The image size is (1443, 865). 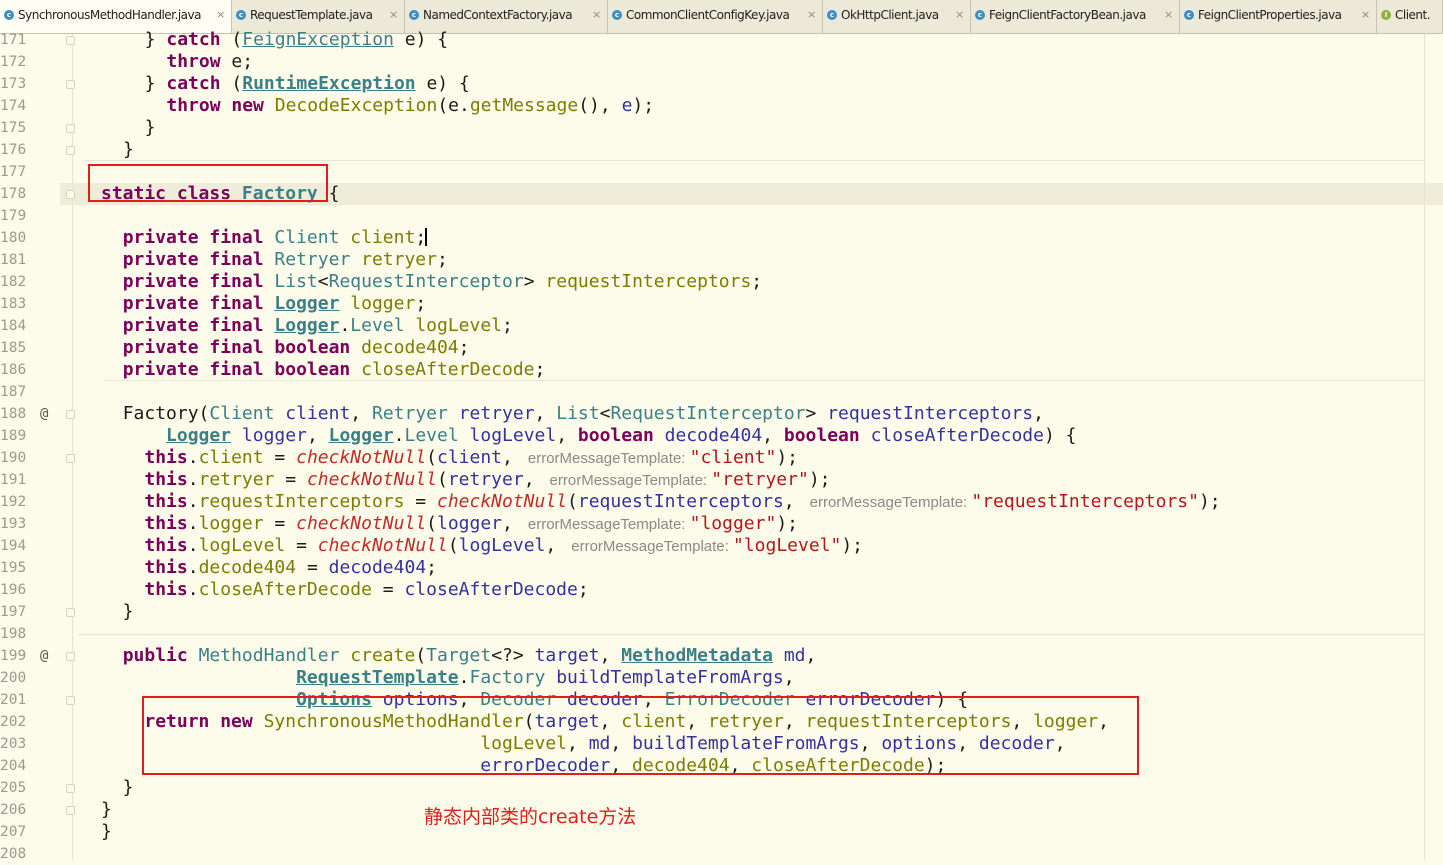 What do you see at coordinates (274, 260) in the screenshot?
I see `code-line: private final Retryer retryer;` at bounding box center [274, 260].